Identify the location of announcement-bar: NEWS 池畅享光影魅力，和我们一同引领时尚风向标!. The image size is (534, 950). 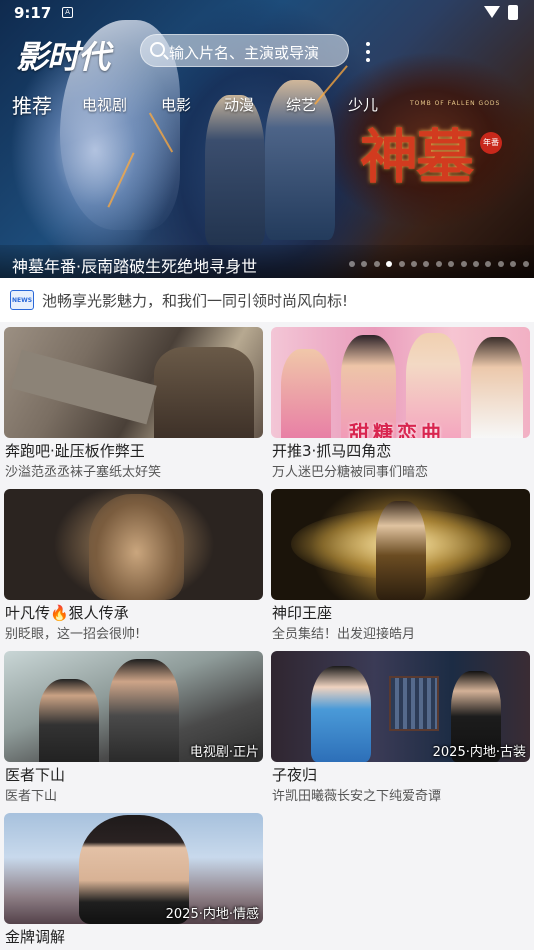
(267, 300).